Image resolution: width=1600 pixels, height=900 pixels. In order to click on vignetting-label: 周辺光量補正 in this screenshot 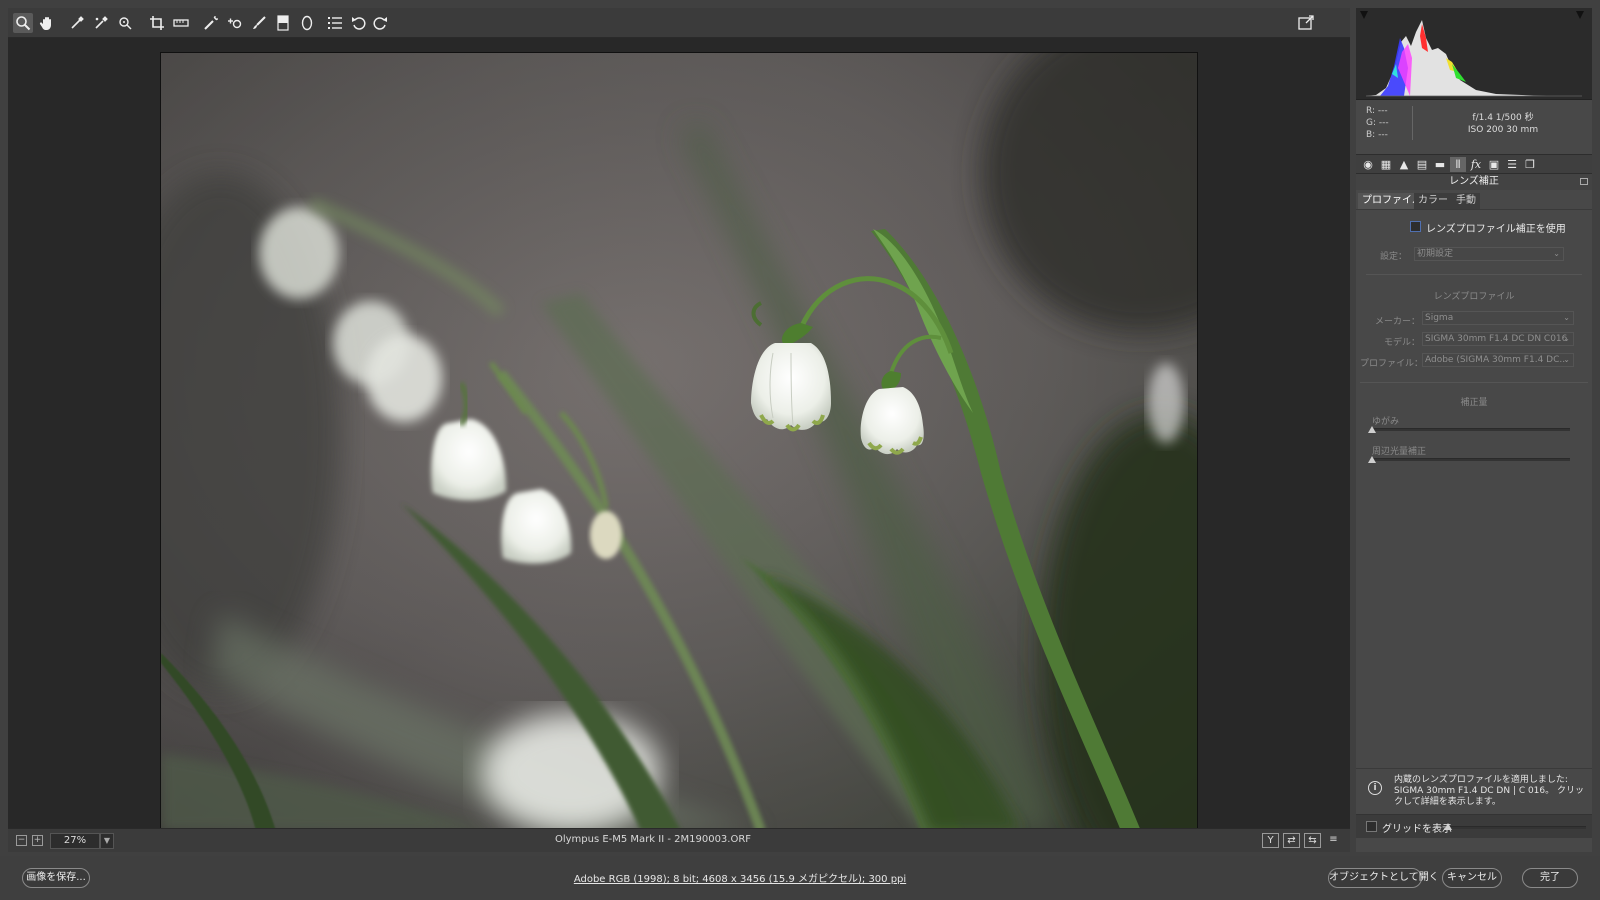, I will do `click(1399, 452)`.